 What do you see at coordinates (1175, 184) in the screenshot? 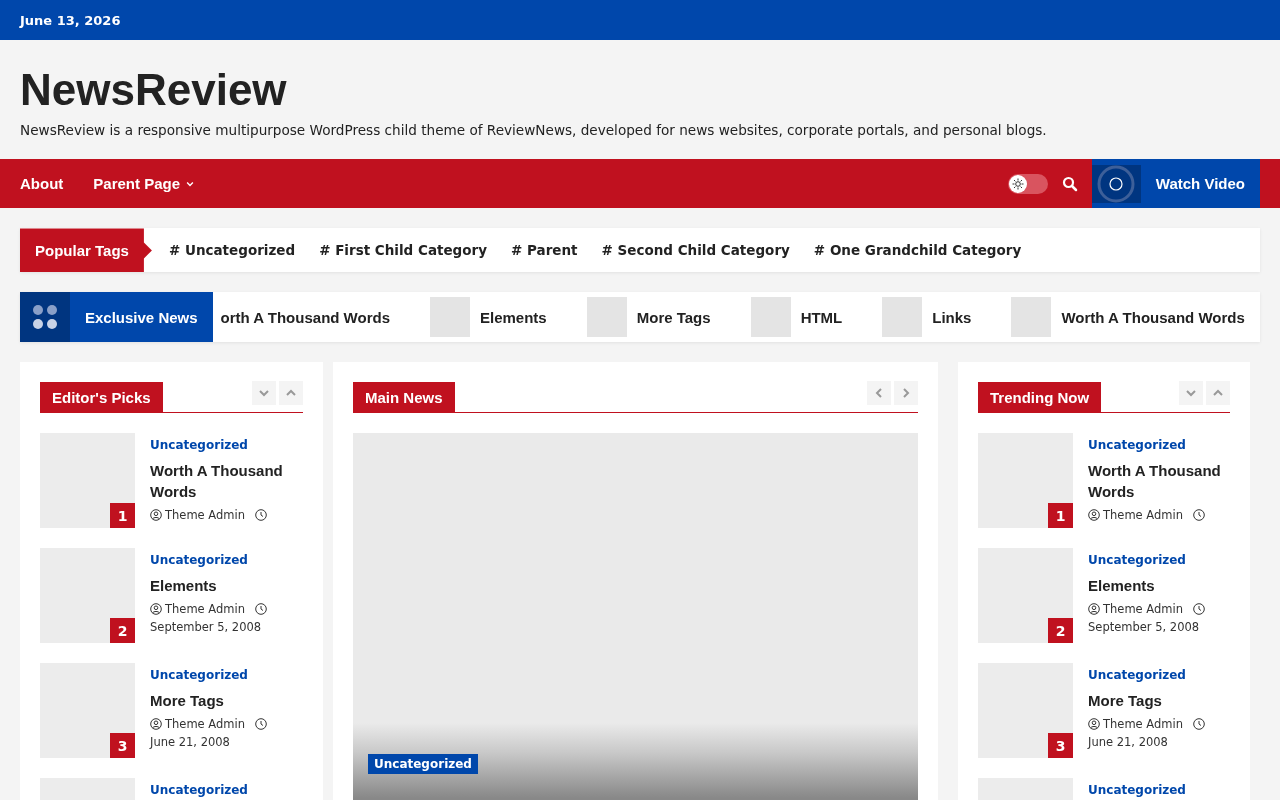
I see `watch-video-button: Watch Video` at bounding box center [1175, 184].